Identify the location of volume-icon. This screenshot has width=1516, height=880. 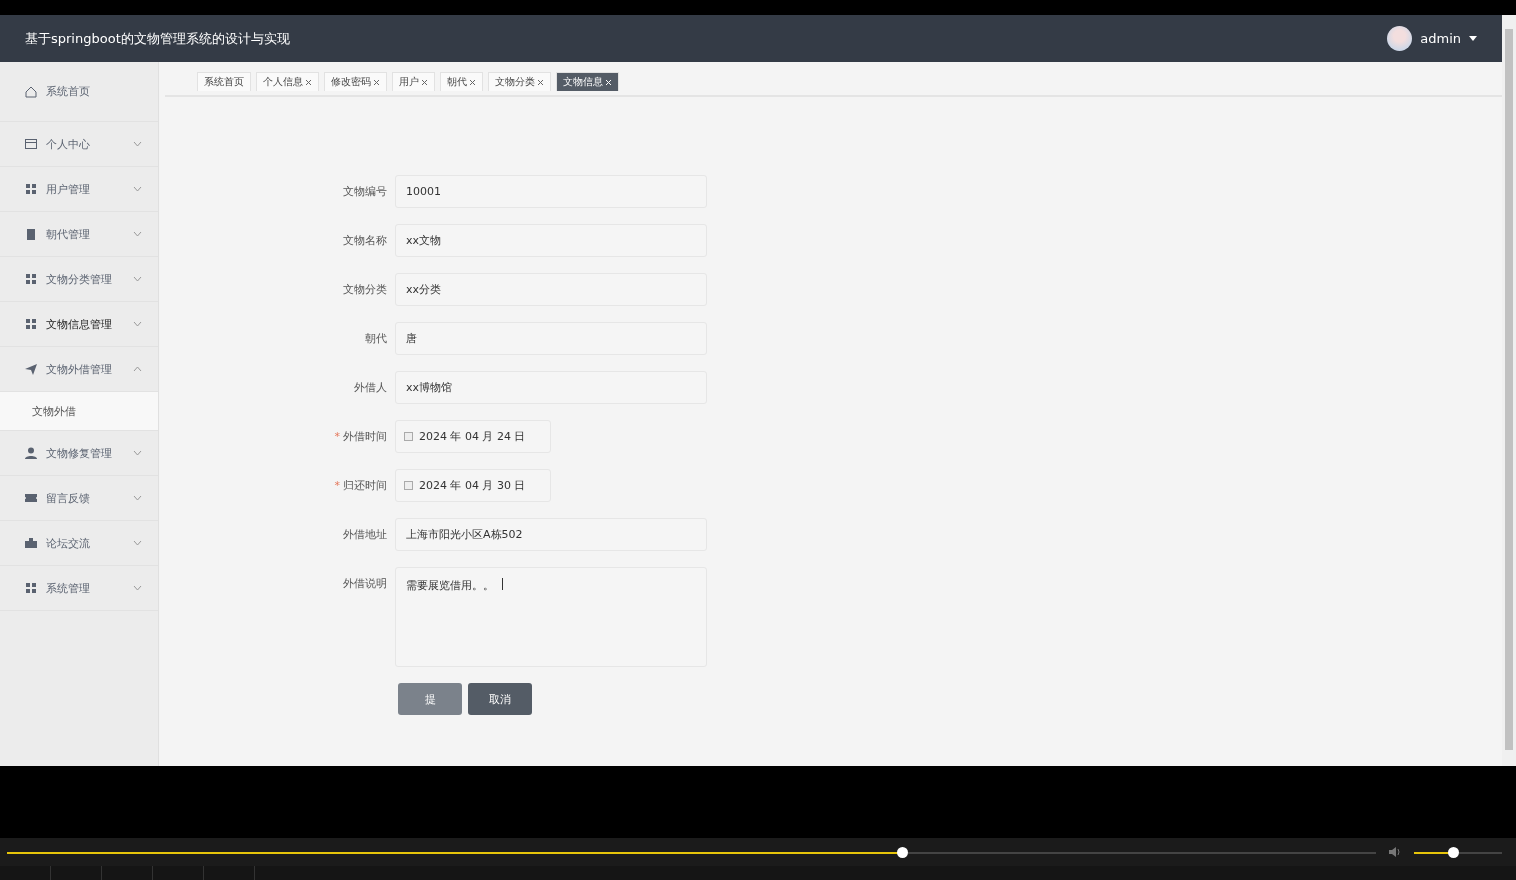
(1395, 852).